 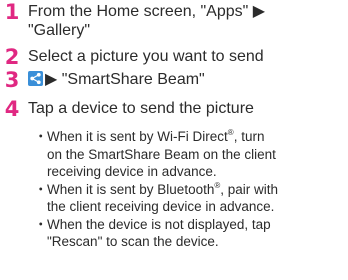 What do you see at coordinates (12, 109) in the screenshot?
I see `step-number: 4` at bounding box center [12, 109].